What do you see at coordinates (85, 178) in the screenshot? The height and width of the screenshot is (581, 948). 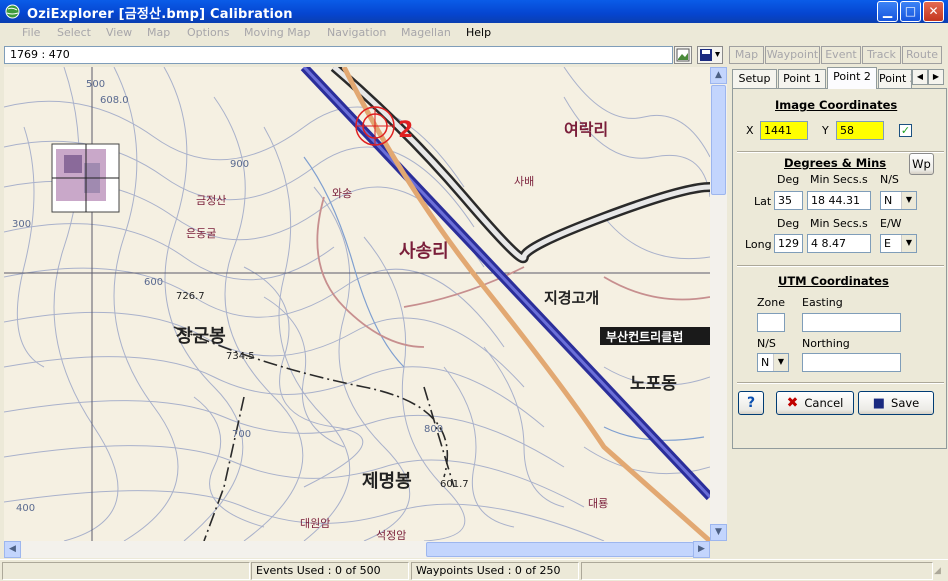 I see `magnifier-preview` at bounding box center [85, 178].